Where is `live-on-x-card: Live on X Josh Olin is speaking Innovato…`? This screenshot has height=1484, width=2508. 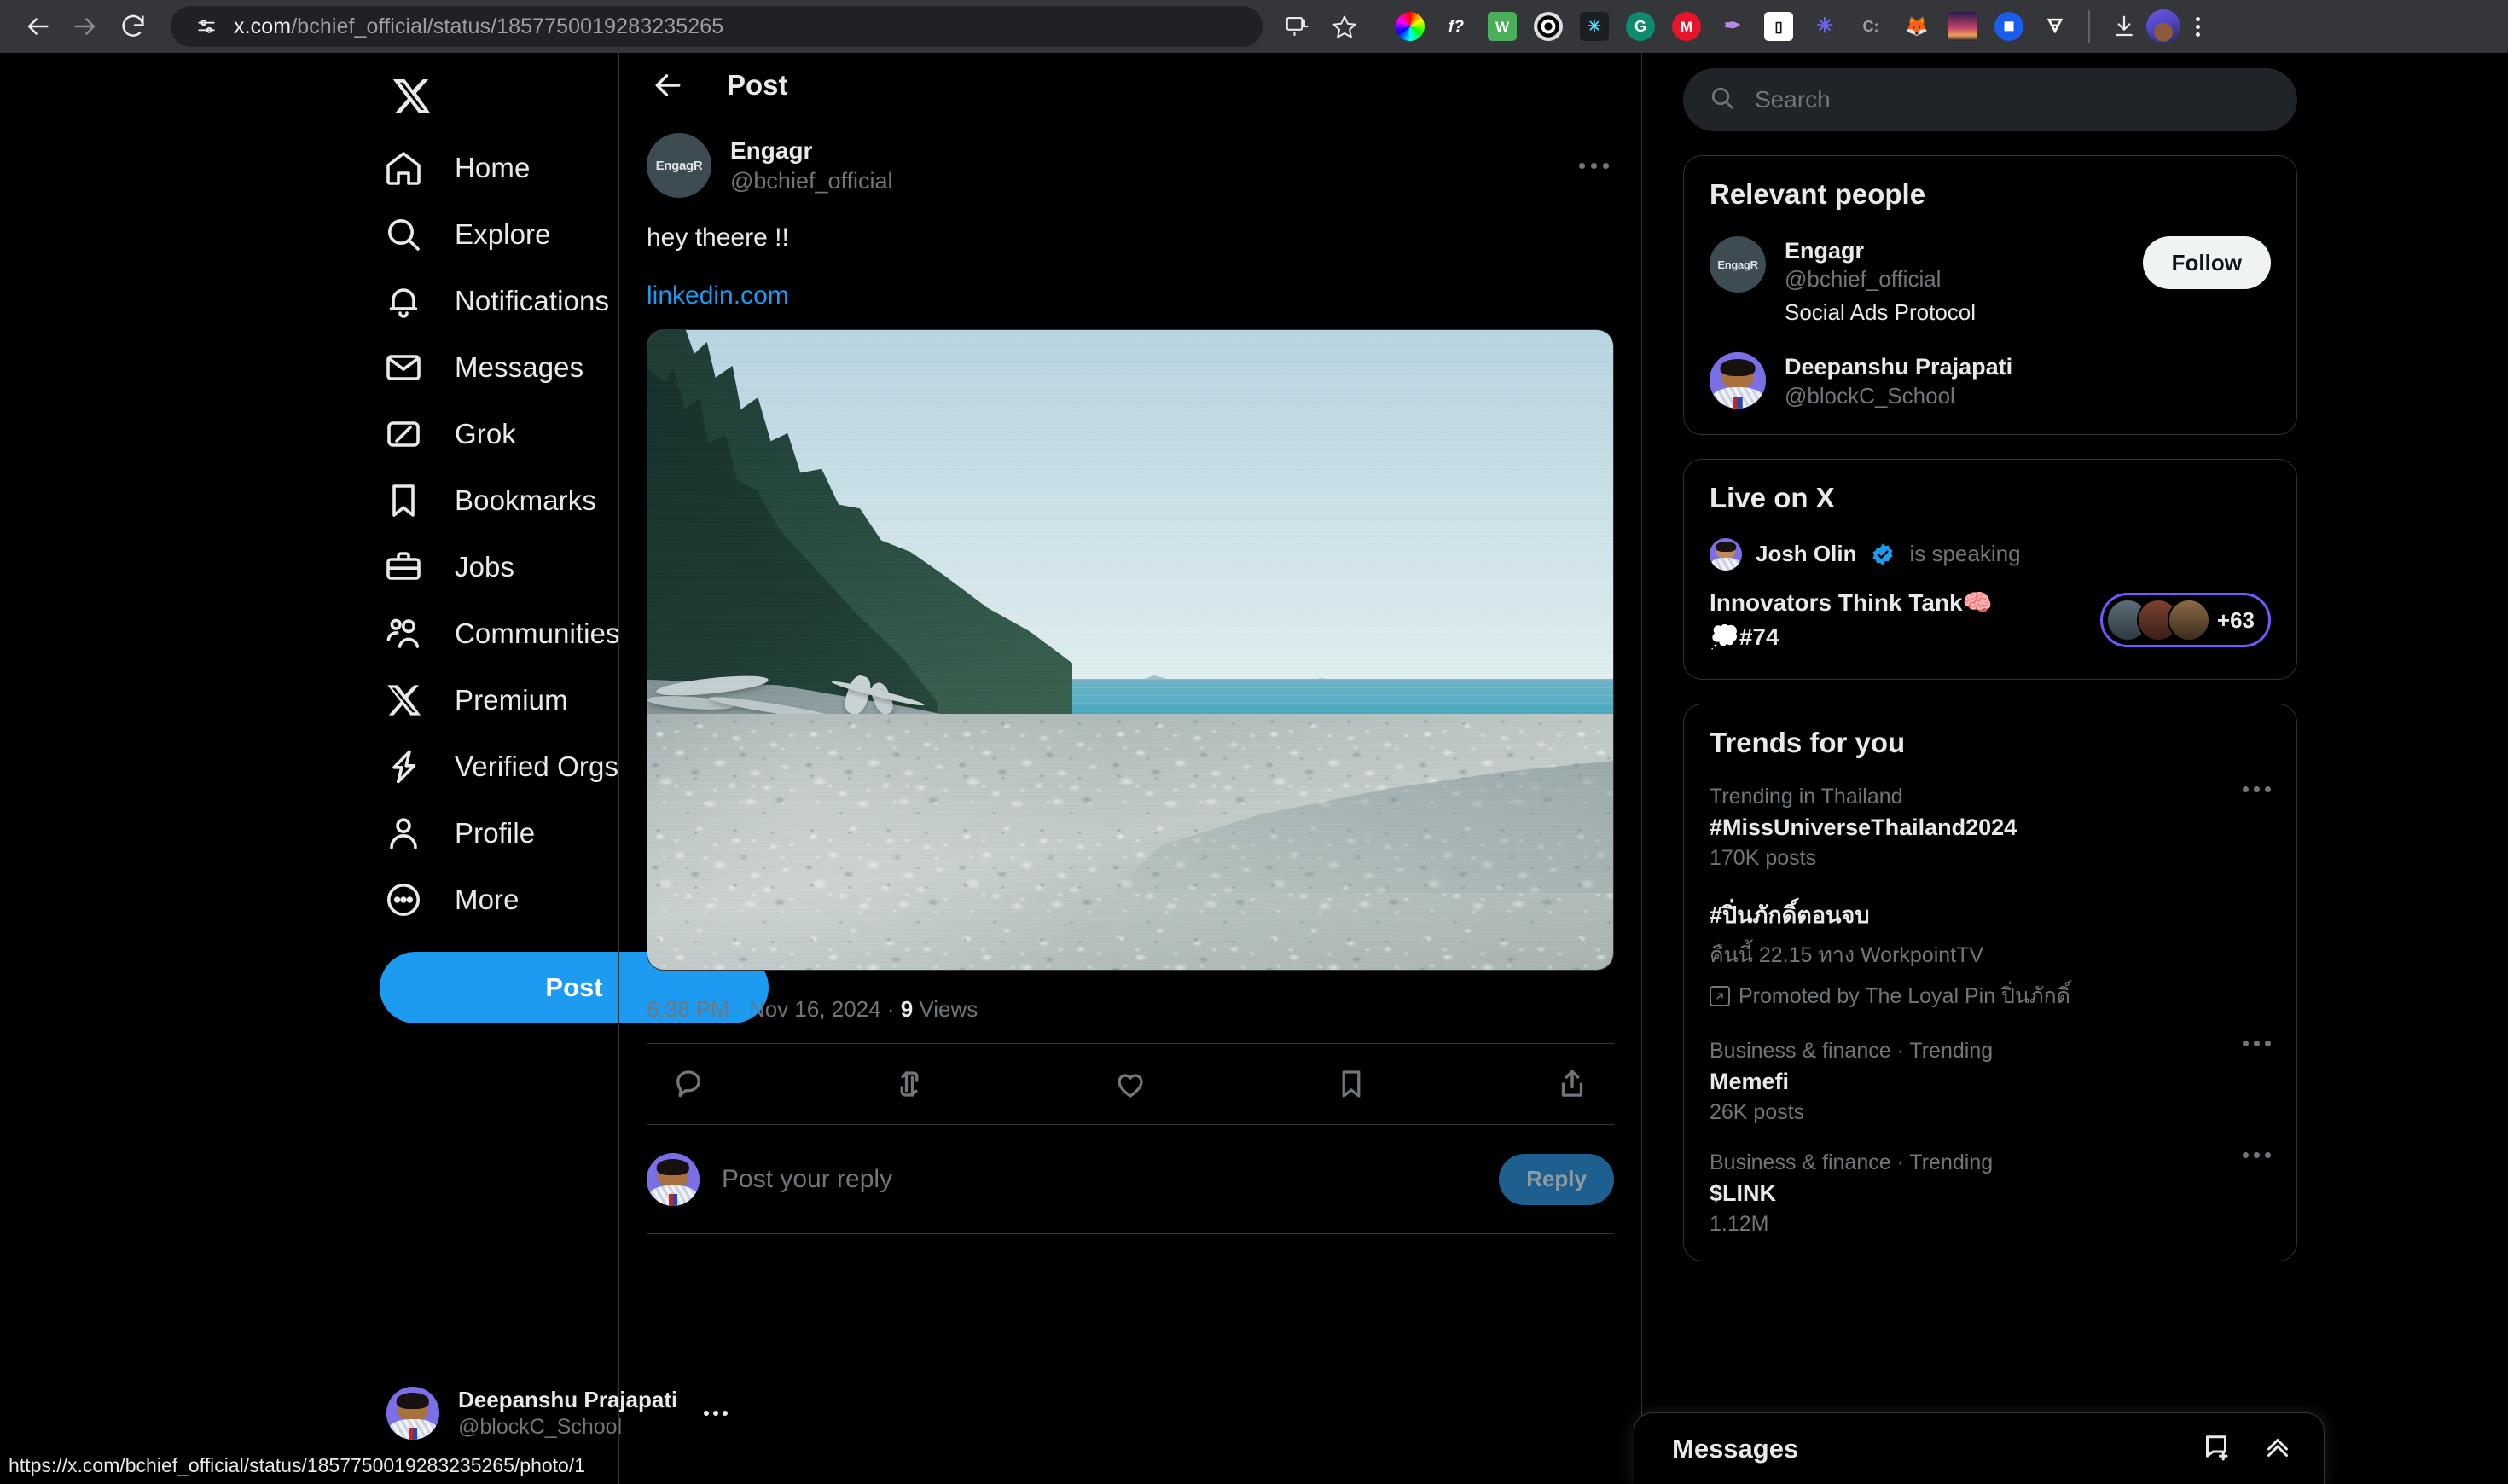 live-on-x-card: Live on X Josh Olin is speaking Innovato… is located at coordinates (1990, 569).